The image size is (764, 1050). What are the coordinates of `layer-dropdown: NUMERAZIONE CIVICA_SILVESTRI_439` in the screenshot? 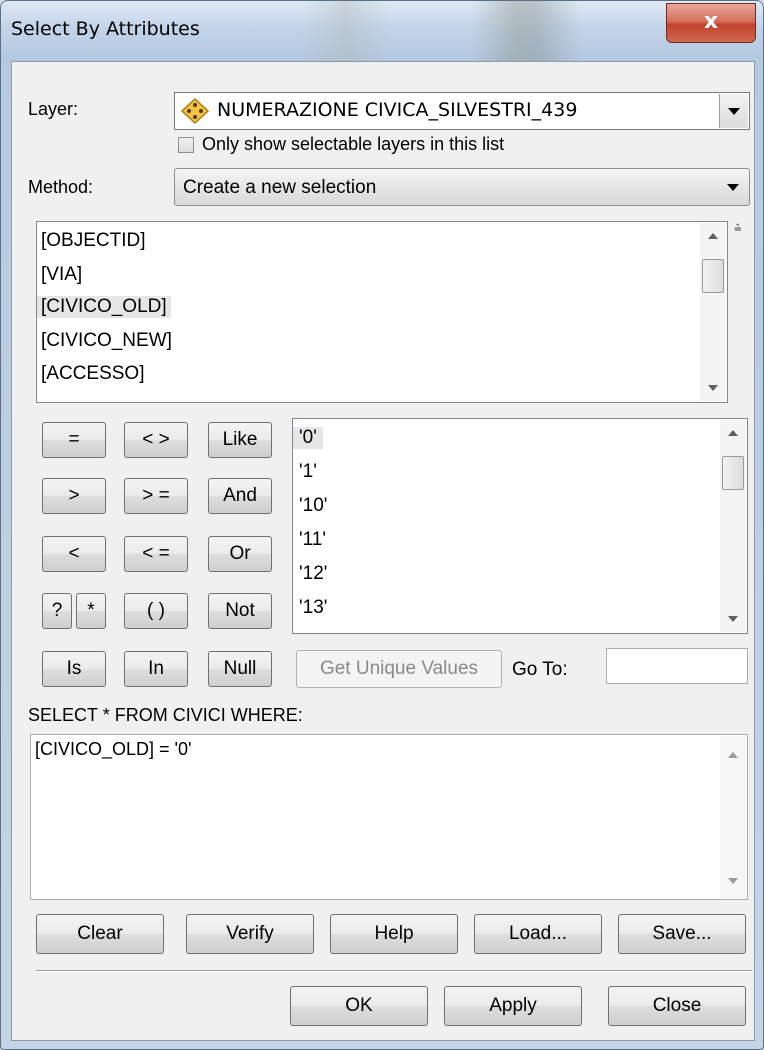 It's located at (462, 111).